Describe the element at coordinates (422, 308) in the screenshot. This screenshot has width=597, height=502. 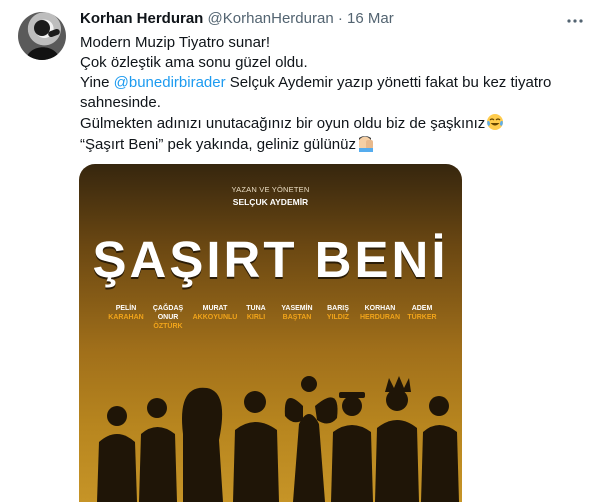
I see `cast-first-name: ADEM` at that location.